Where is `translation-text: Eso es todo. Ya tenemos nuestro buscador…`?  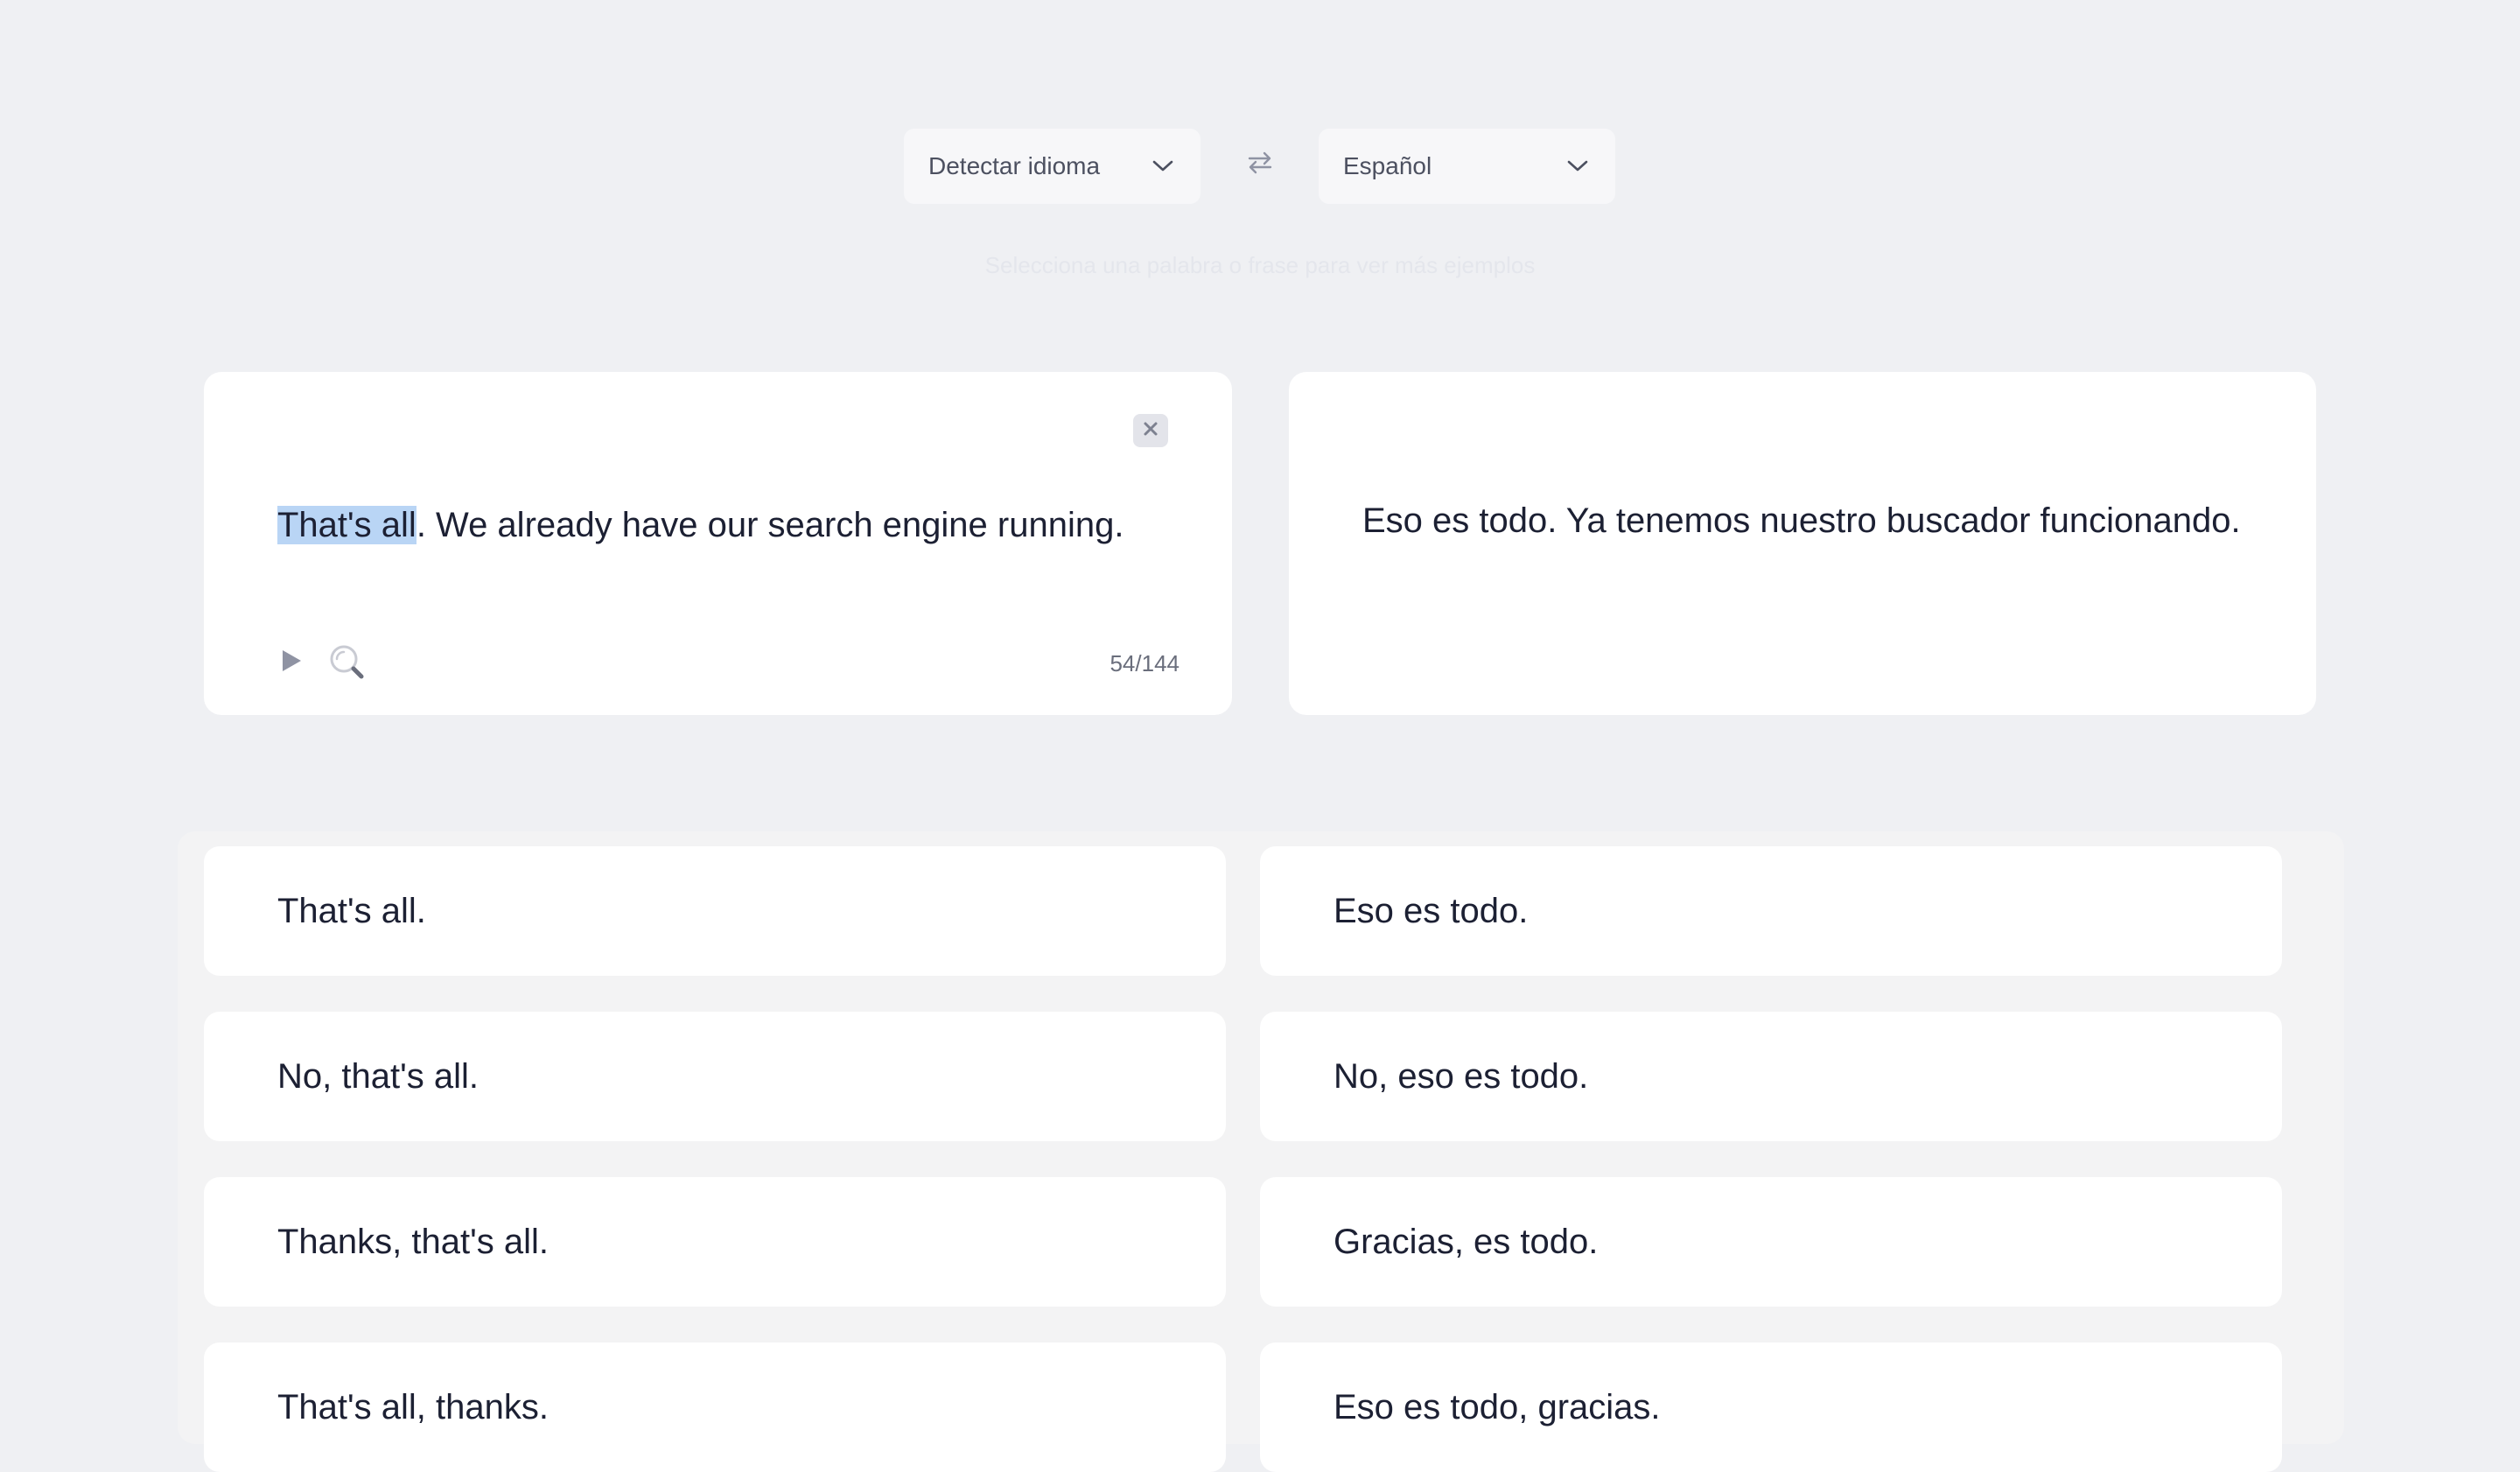
translation-text: Eso es todo. Ya tenemos nuestro buscador… is located at coordinates (1801, 520).